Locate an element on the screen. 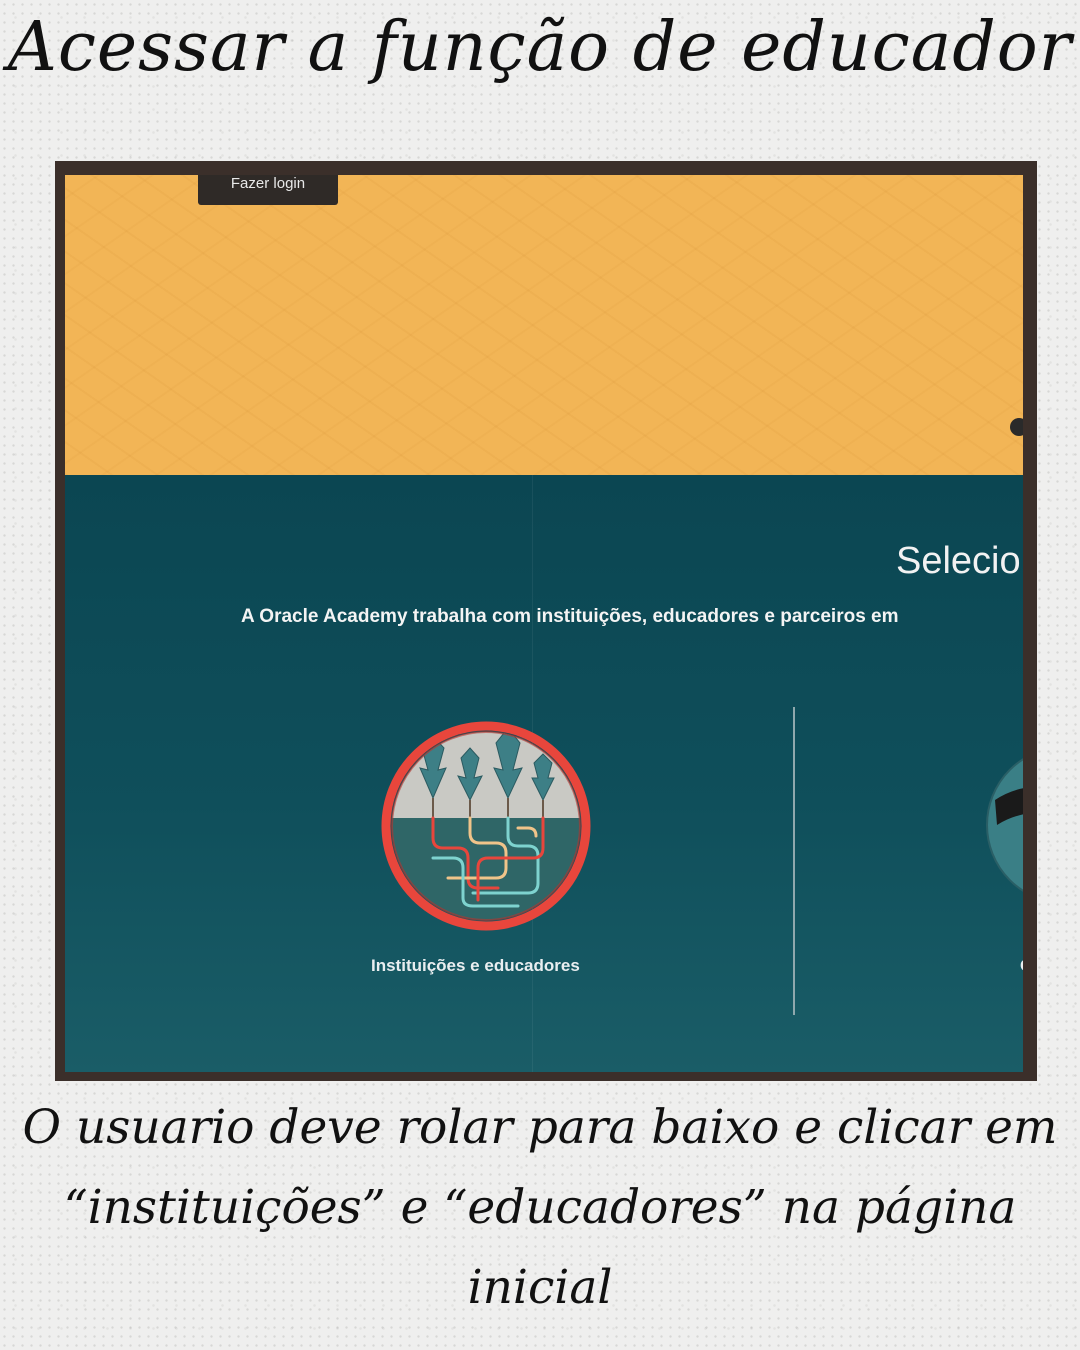  carousel-dot is located at coordinates (1016, 427).